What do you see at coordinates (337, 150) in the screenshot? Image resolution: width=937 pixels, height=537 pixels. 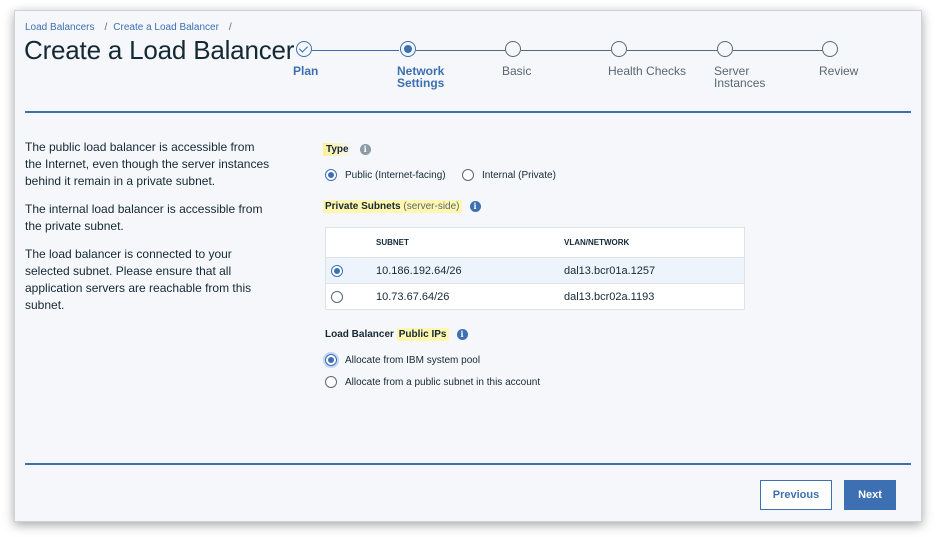 I see `type-label: Type` at bounding box center [337, 150].